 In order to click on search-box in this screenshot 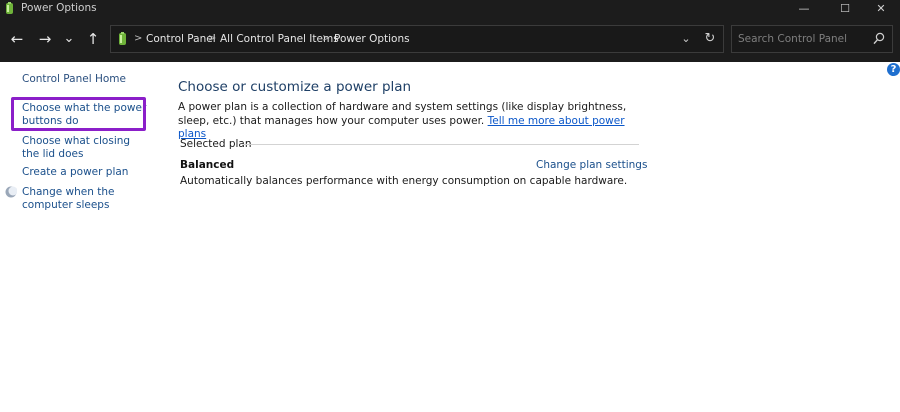, I will do `click(812, 39)`.